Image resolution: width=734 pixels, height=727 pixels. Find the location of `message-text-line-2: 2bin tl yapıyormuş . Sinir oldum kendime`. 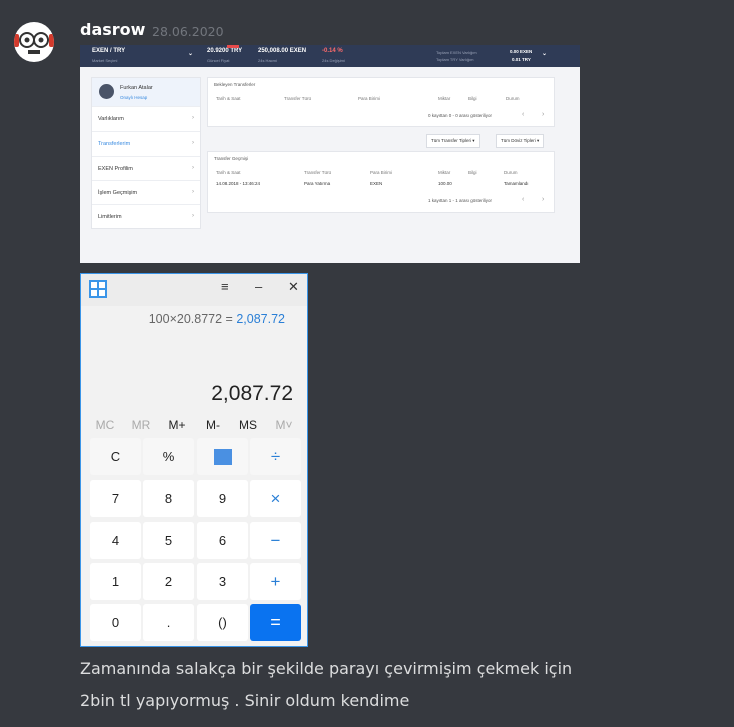

message-text-line-2: 2bin tl yapıyormuş . Sinir oldum kendime is located at coordinates (245, 700).